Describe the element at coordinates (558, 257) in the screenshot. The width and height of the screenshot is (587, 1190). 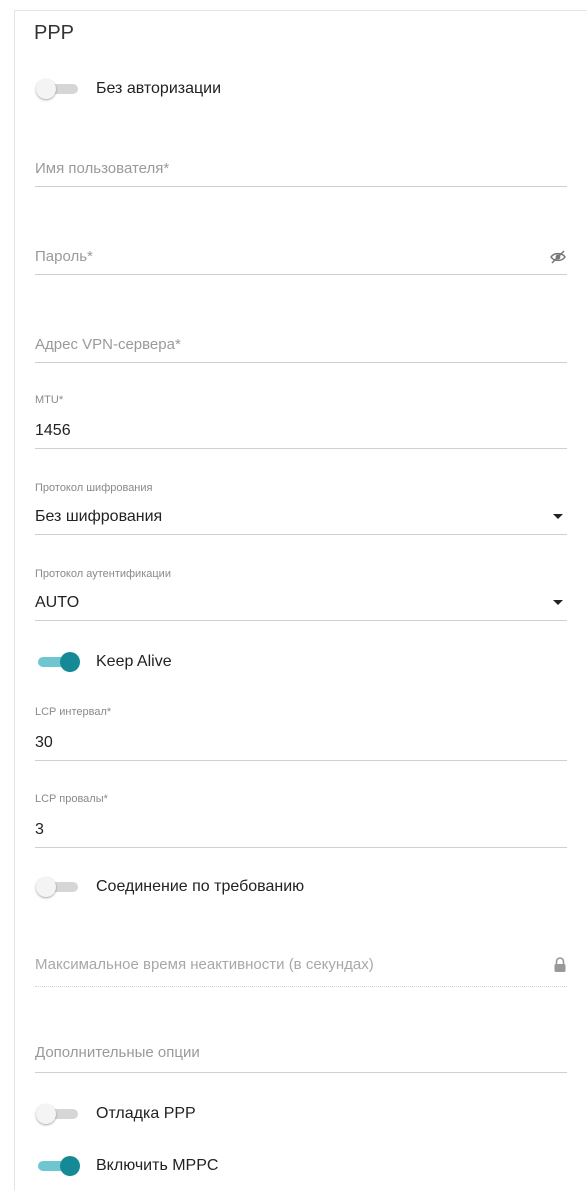
I see `eye-off-icon` at that location.